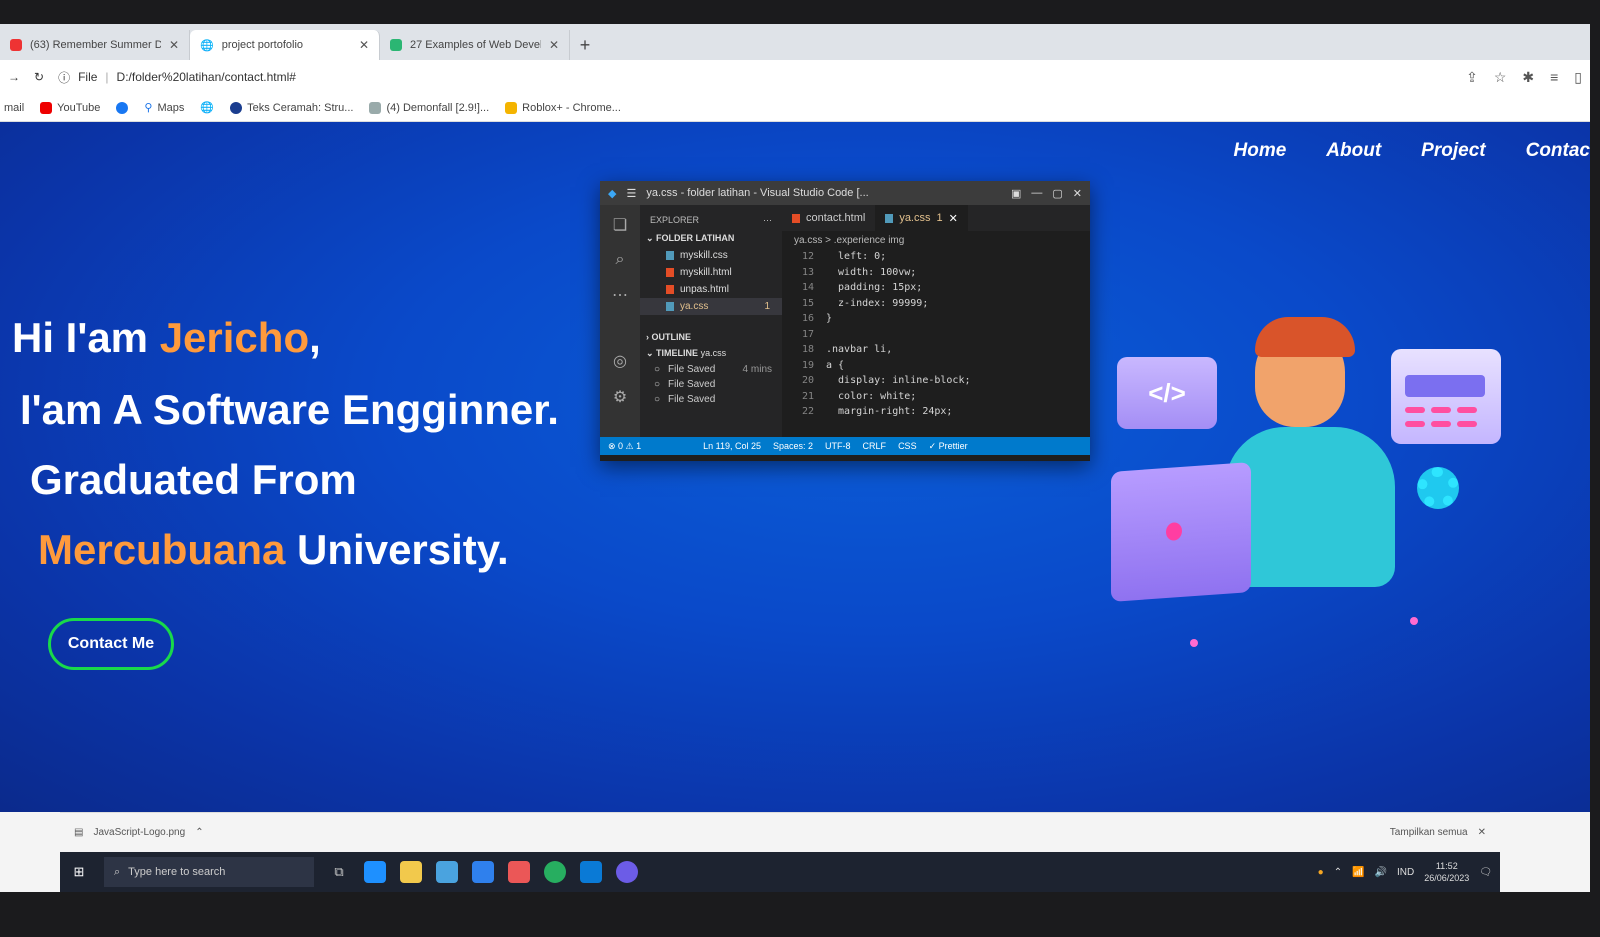 This screenshot has height=937, width=1600. What do you see at coordinates (1528, 77) in the screenshot?
I see `extensions-icon: ✱` at bounding box center [1528, 77].